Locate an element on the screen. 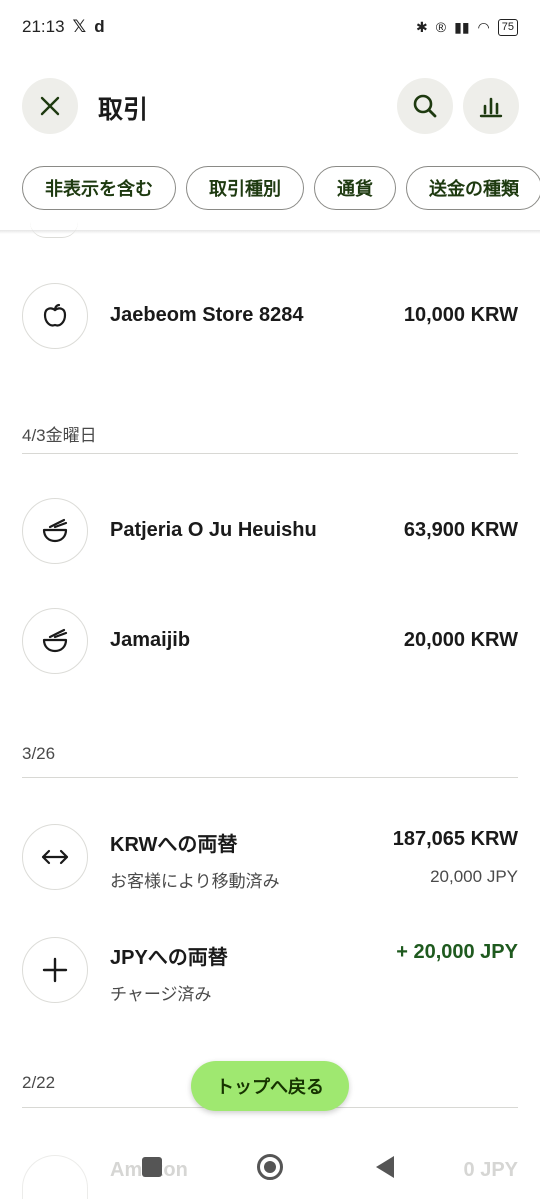 The height and width of the screenshot is (1199, 540). transaction-name: Jaebeom Store 8284 is located at coordinates (207, 315).